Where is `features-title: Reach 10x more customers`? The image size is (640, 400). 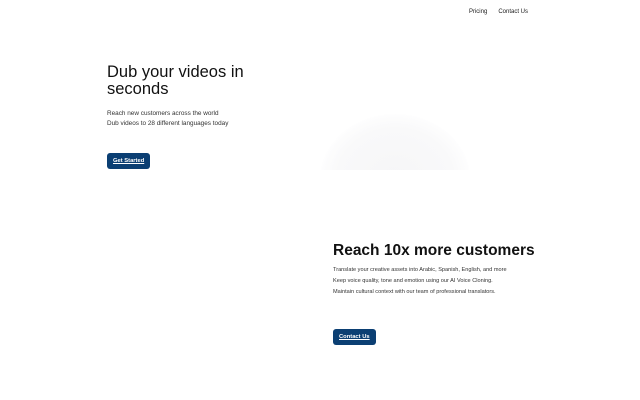
features-title: Reach 10x more customers is located at coordinates (434, 250).